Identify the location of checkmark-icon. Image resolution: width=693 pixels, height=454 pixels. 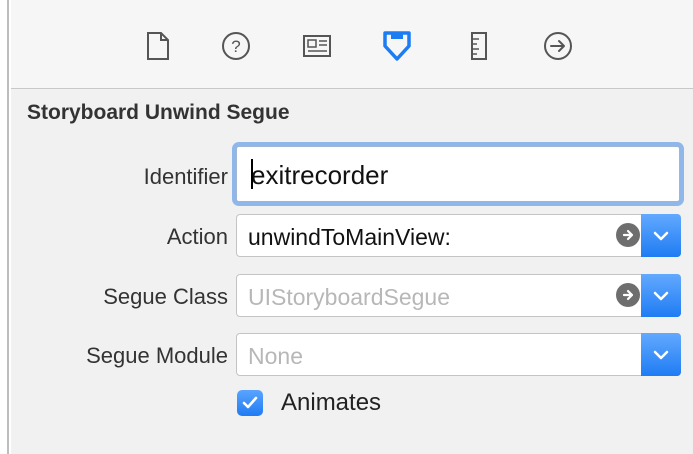
(250, 402).